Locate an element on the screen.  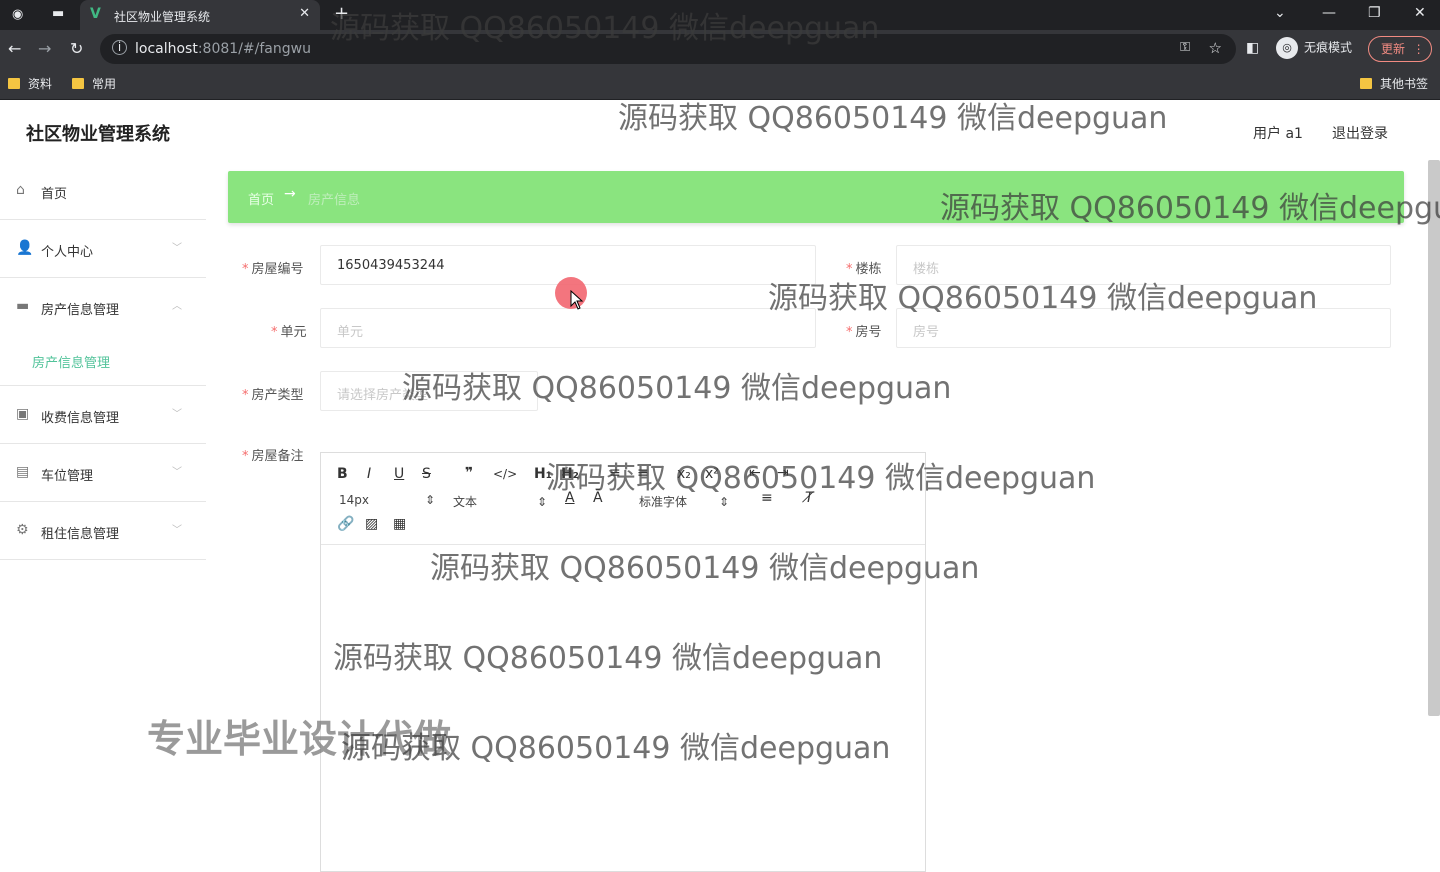
sidebar-item-personal-center: 👤 个人中心 ﹀ is located at coordinates (103, 249).